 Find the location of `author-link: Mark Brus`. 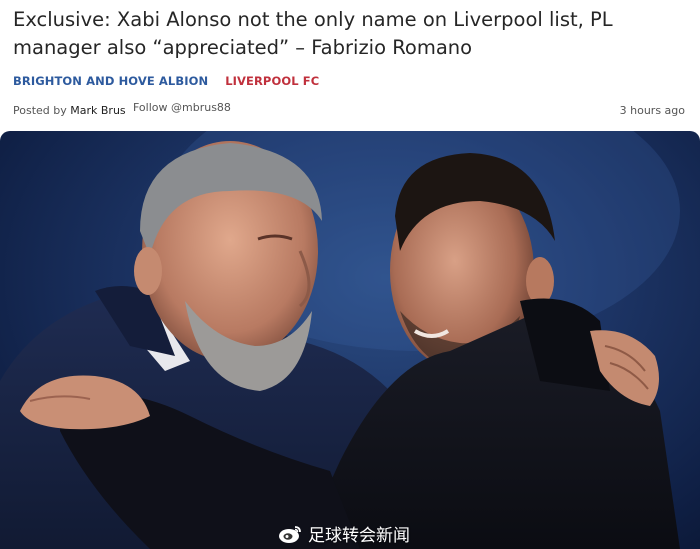

author-link: Mark Brus is located at coordinates (97, 110).